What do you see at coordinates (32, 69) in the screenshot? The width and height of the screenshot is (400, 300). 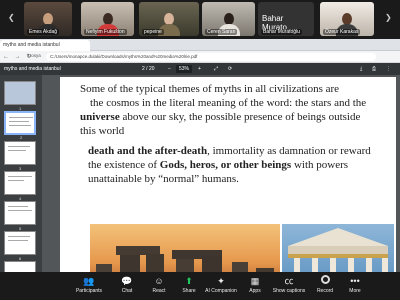 I see `pdf-title: myths and media istanbul` at bounding box center [32, 69].